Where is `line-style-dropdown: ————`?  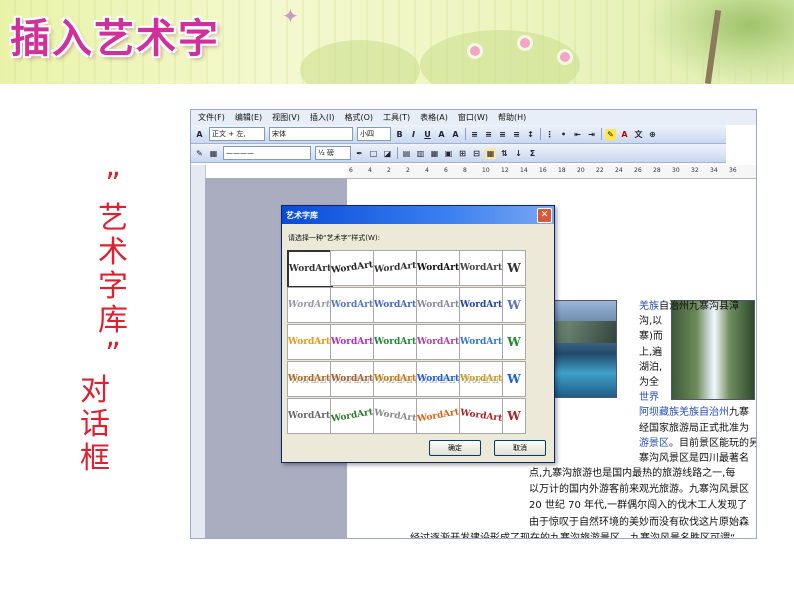
line-style-dropdown: ———— is located at coordinates (267, 153).